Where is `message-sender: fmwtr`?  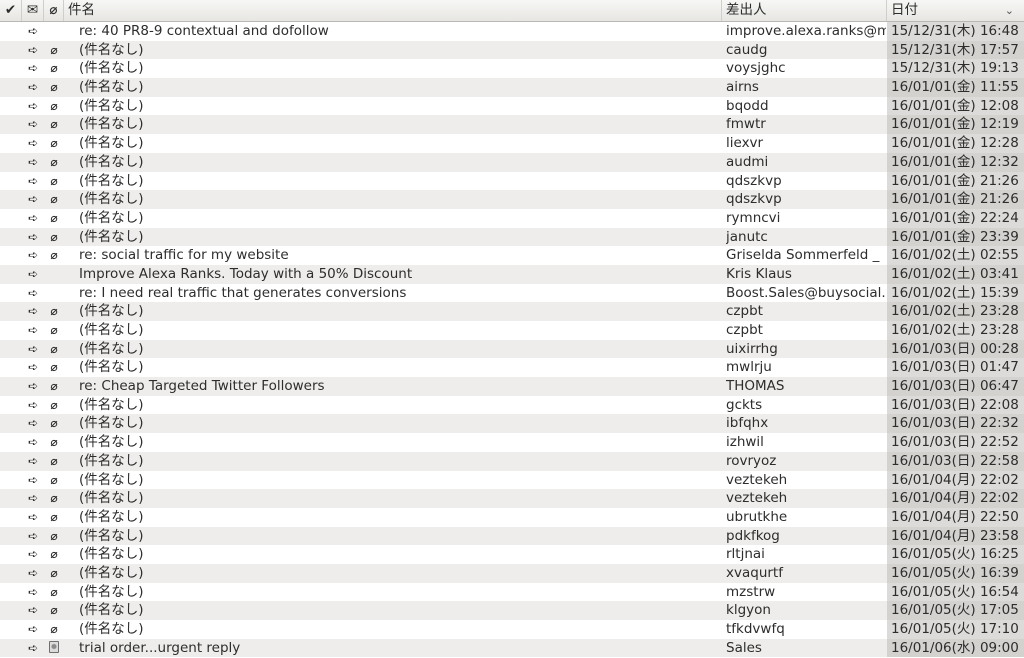
message-sender: fmwtr is located at coordinates (746, 124).